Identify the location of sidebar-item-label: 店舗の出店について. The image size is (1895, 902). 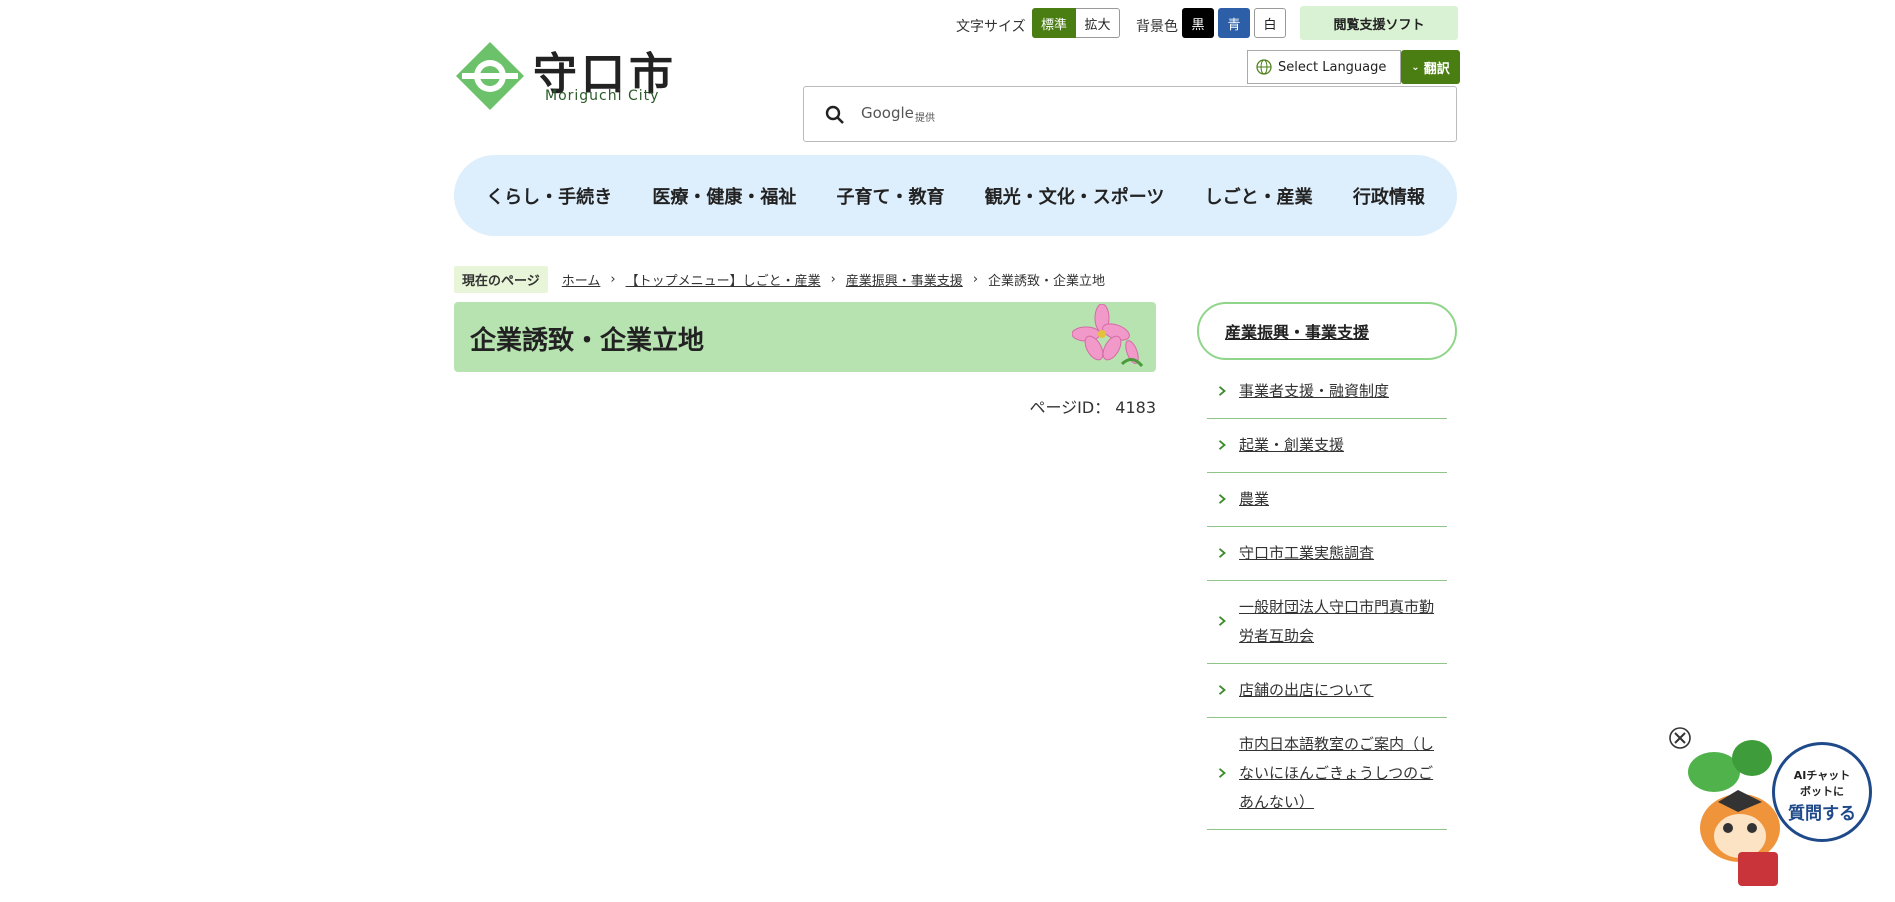
(1306, 690).